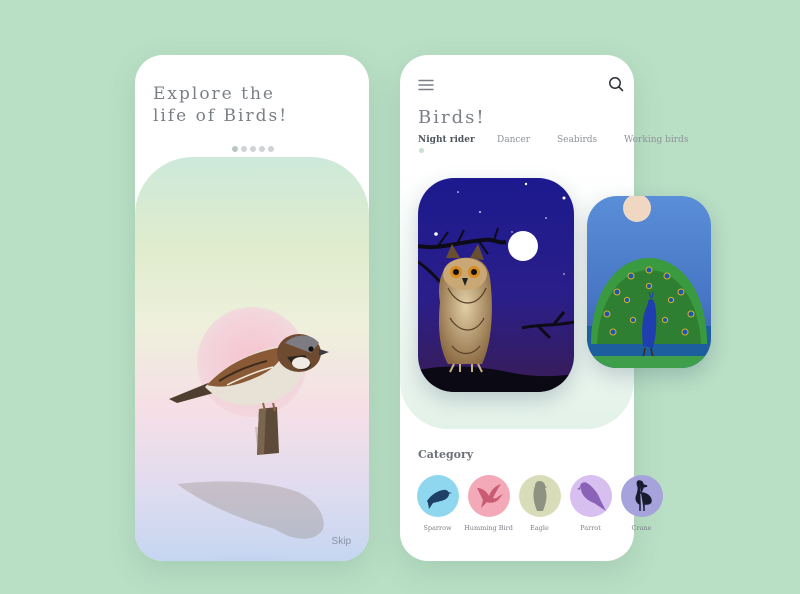 The image size is (800, 594). I want to click on peacock-illustration, so click(649, 282).